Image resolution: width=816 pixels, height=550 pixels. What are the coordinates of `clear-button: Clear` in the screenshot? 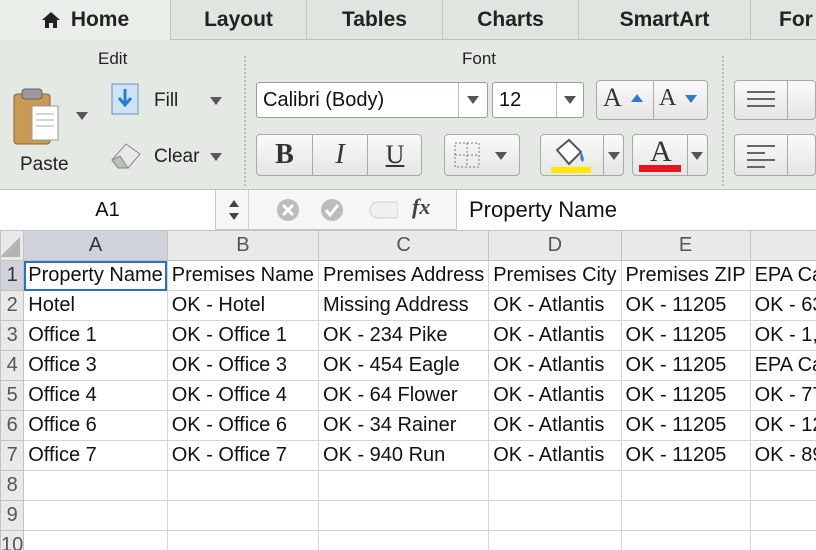 It's located at (168, 156).